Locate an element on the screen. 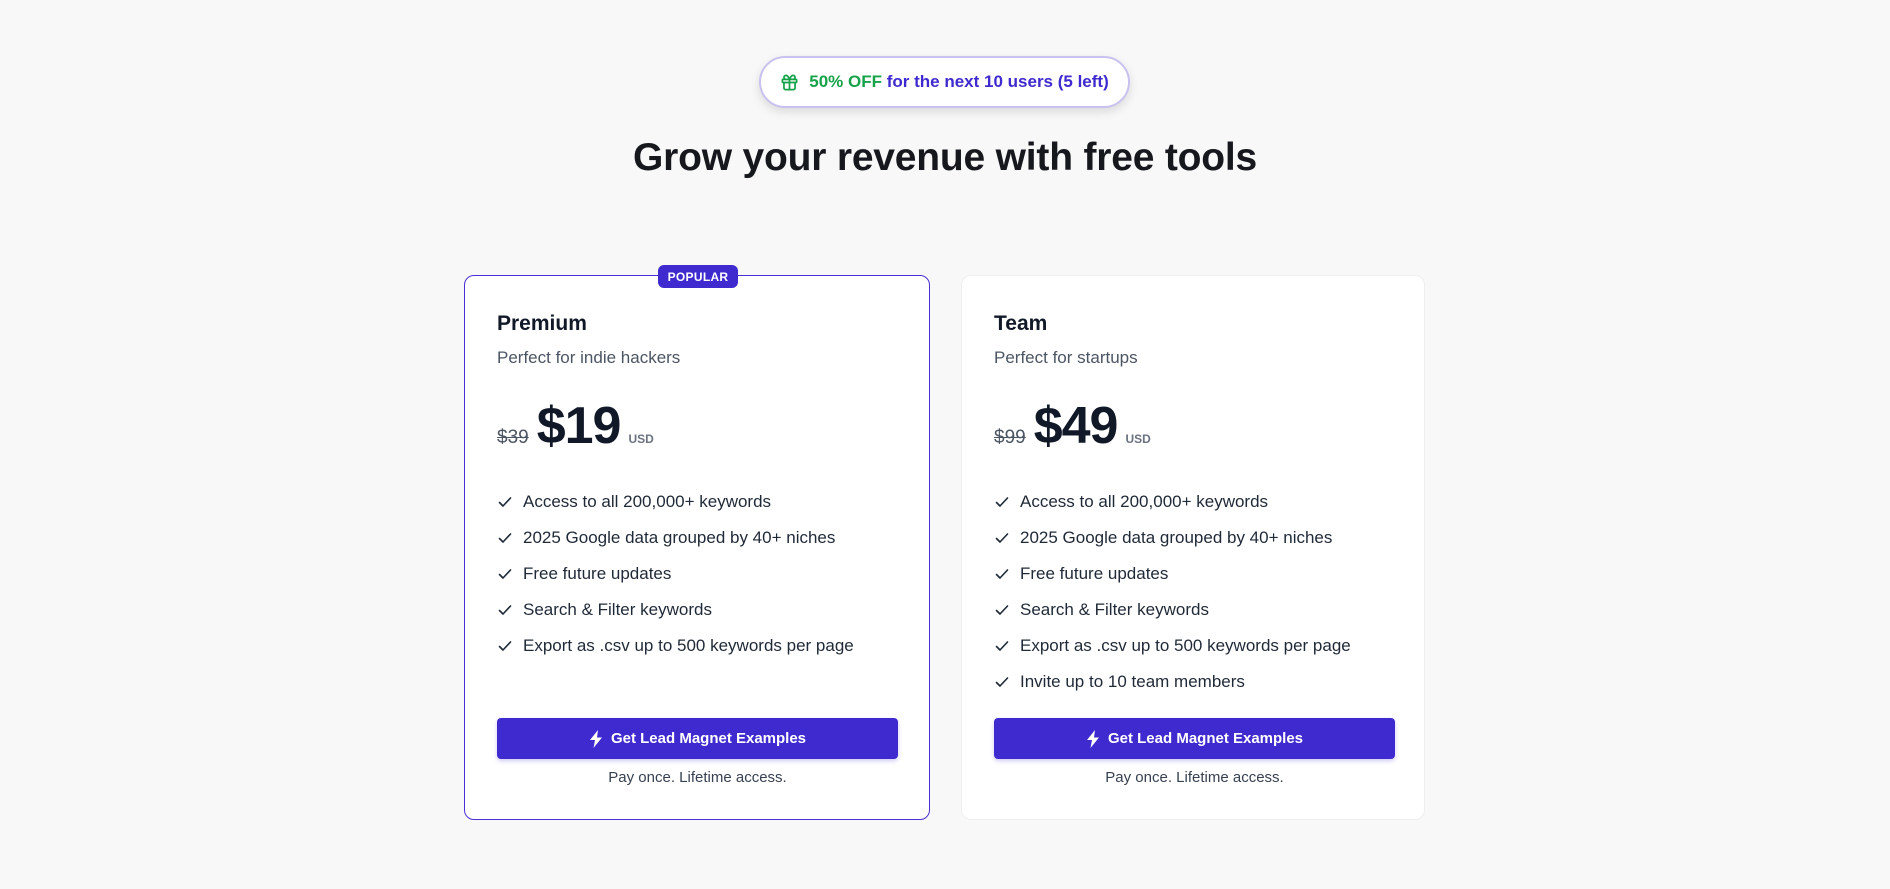 This screenshot has width=1890, height=889. old-price: $39 is located at coordinates (513, 437).